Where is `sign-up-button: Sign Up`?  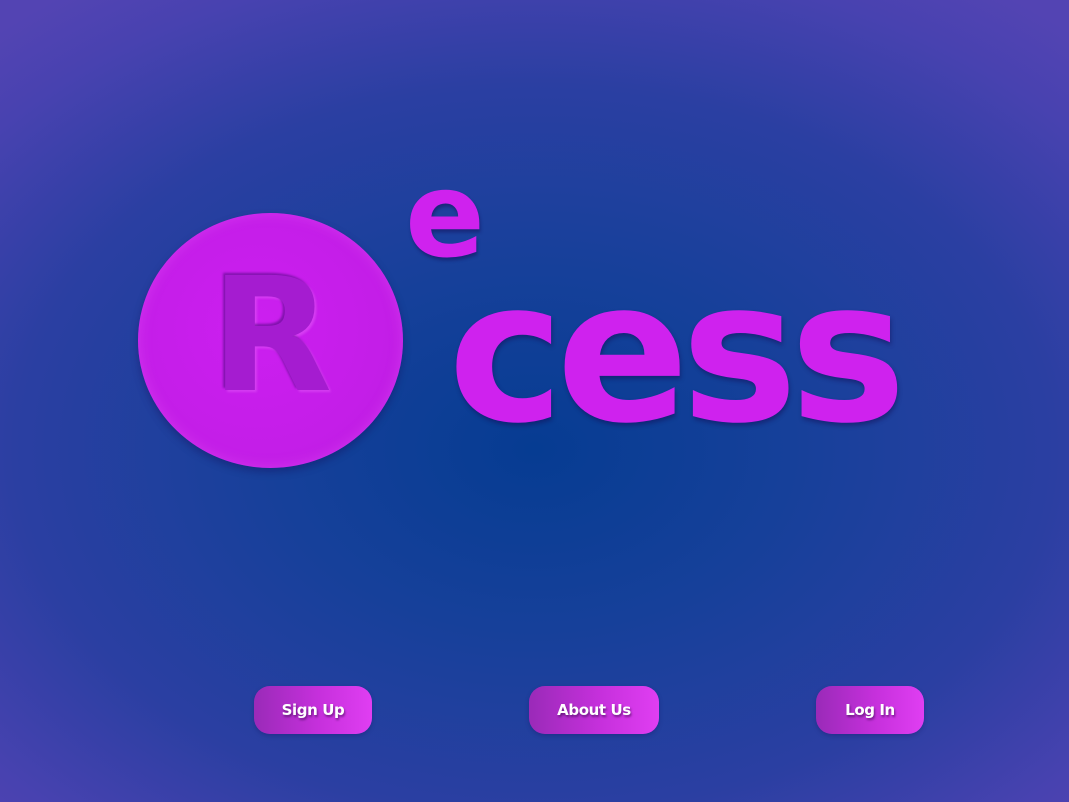 sign-up-button: Sign Up is located at coordinates (313, 710).